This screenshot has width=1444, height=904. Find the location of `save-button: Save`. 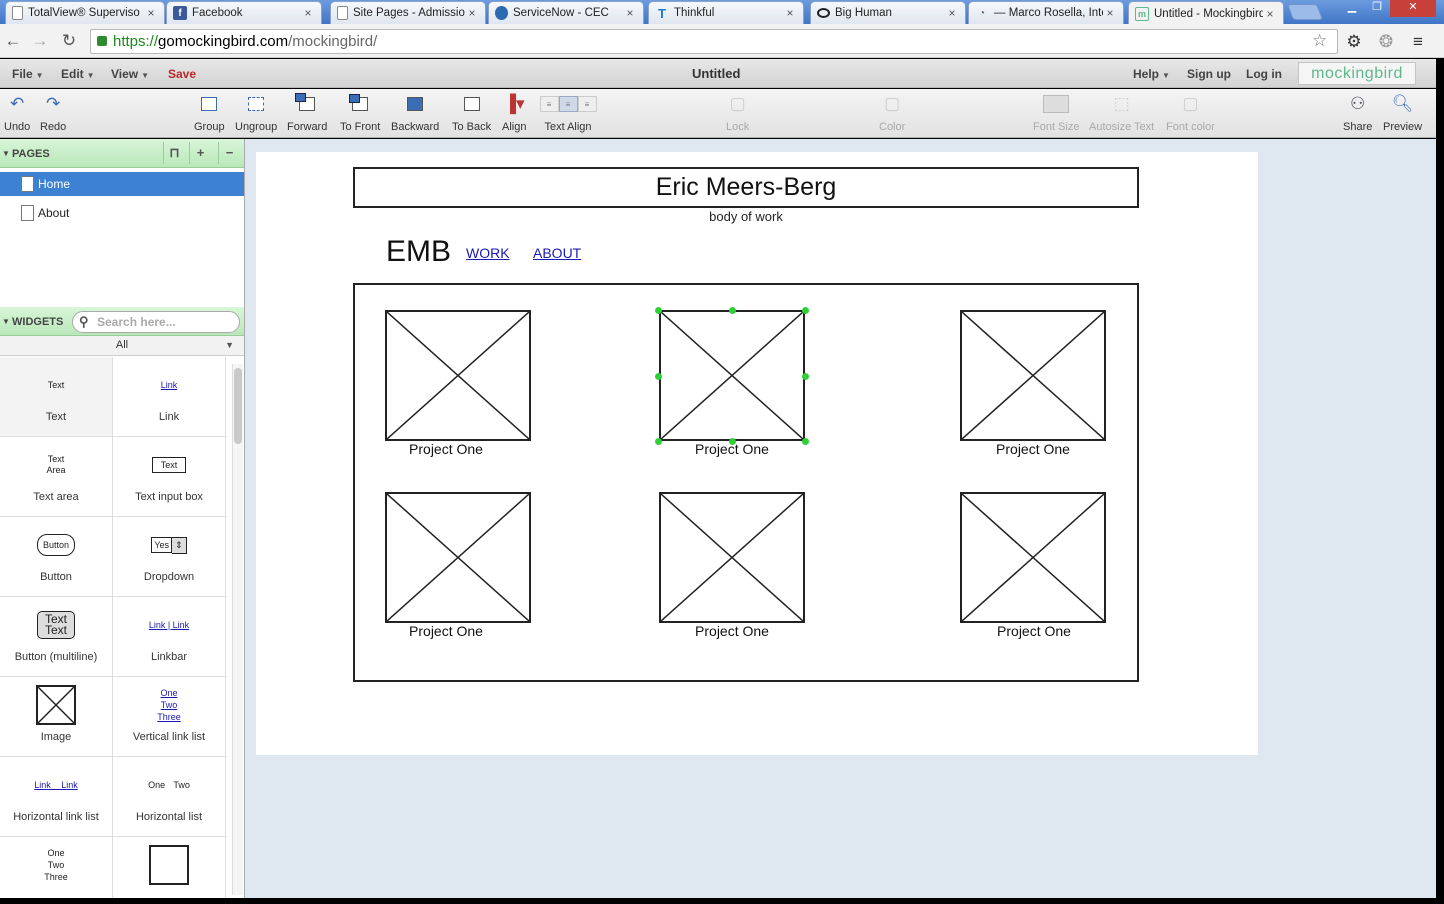

save-button: Save is located at coordinates (182, 74).